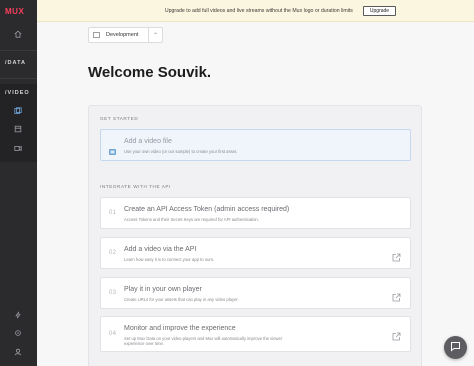 The image size is (474, 366). Describe the element at coordinates (14, 11) in the screenshot. I see `mux-logo: MUX` at that location.